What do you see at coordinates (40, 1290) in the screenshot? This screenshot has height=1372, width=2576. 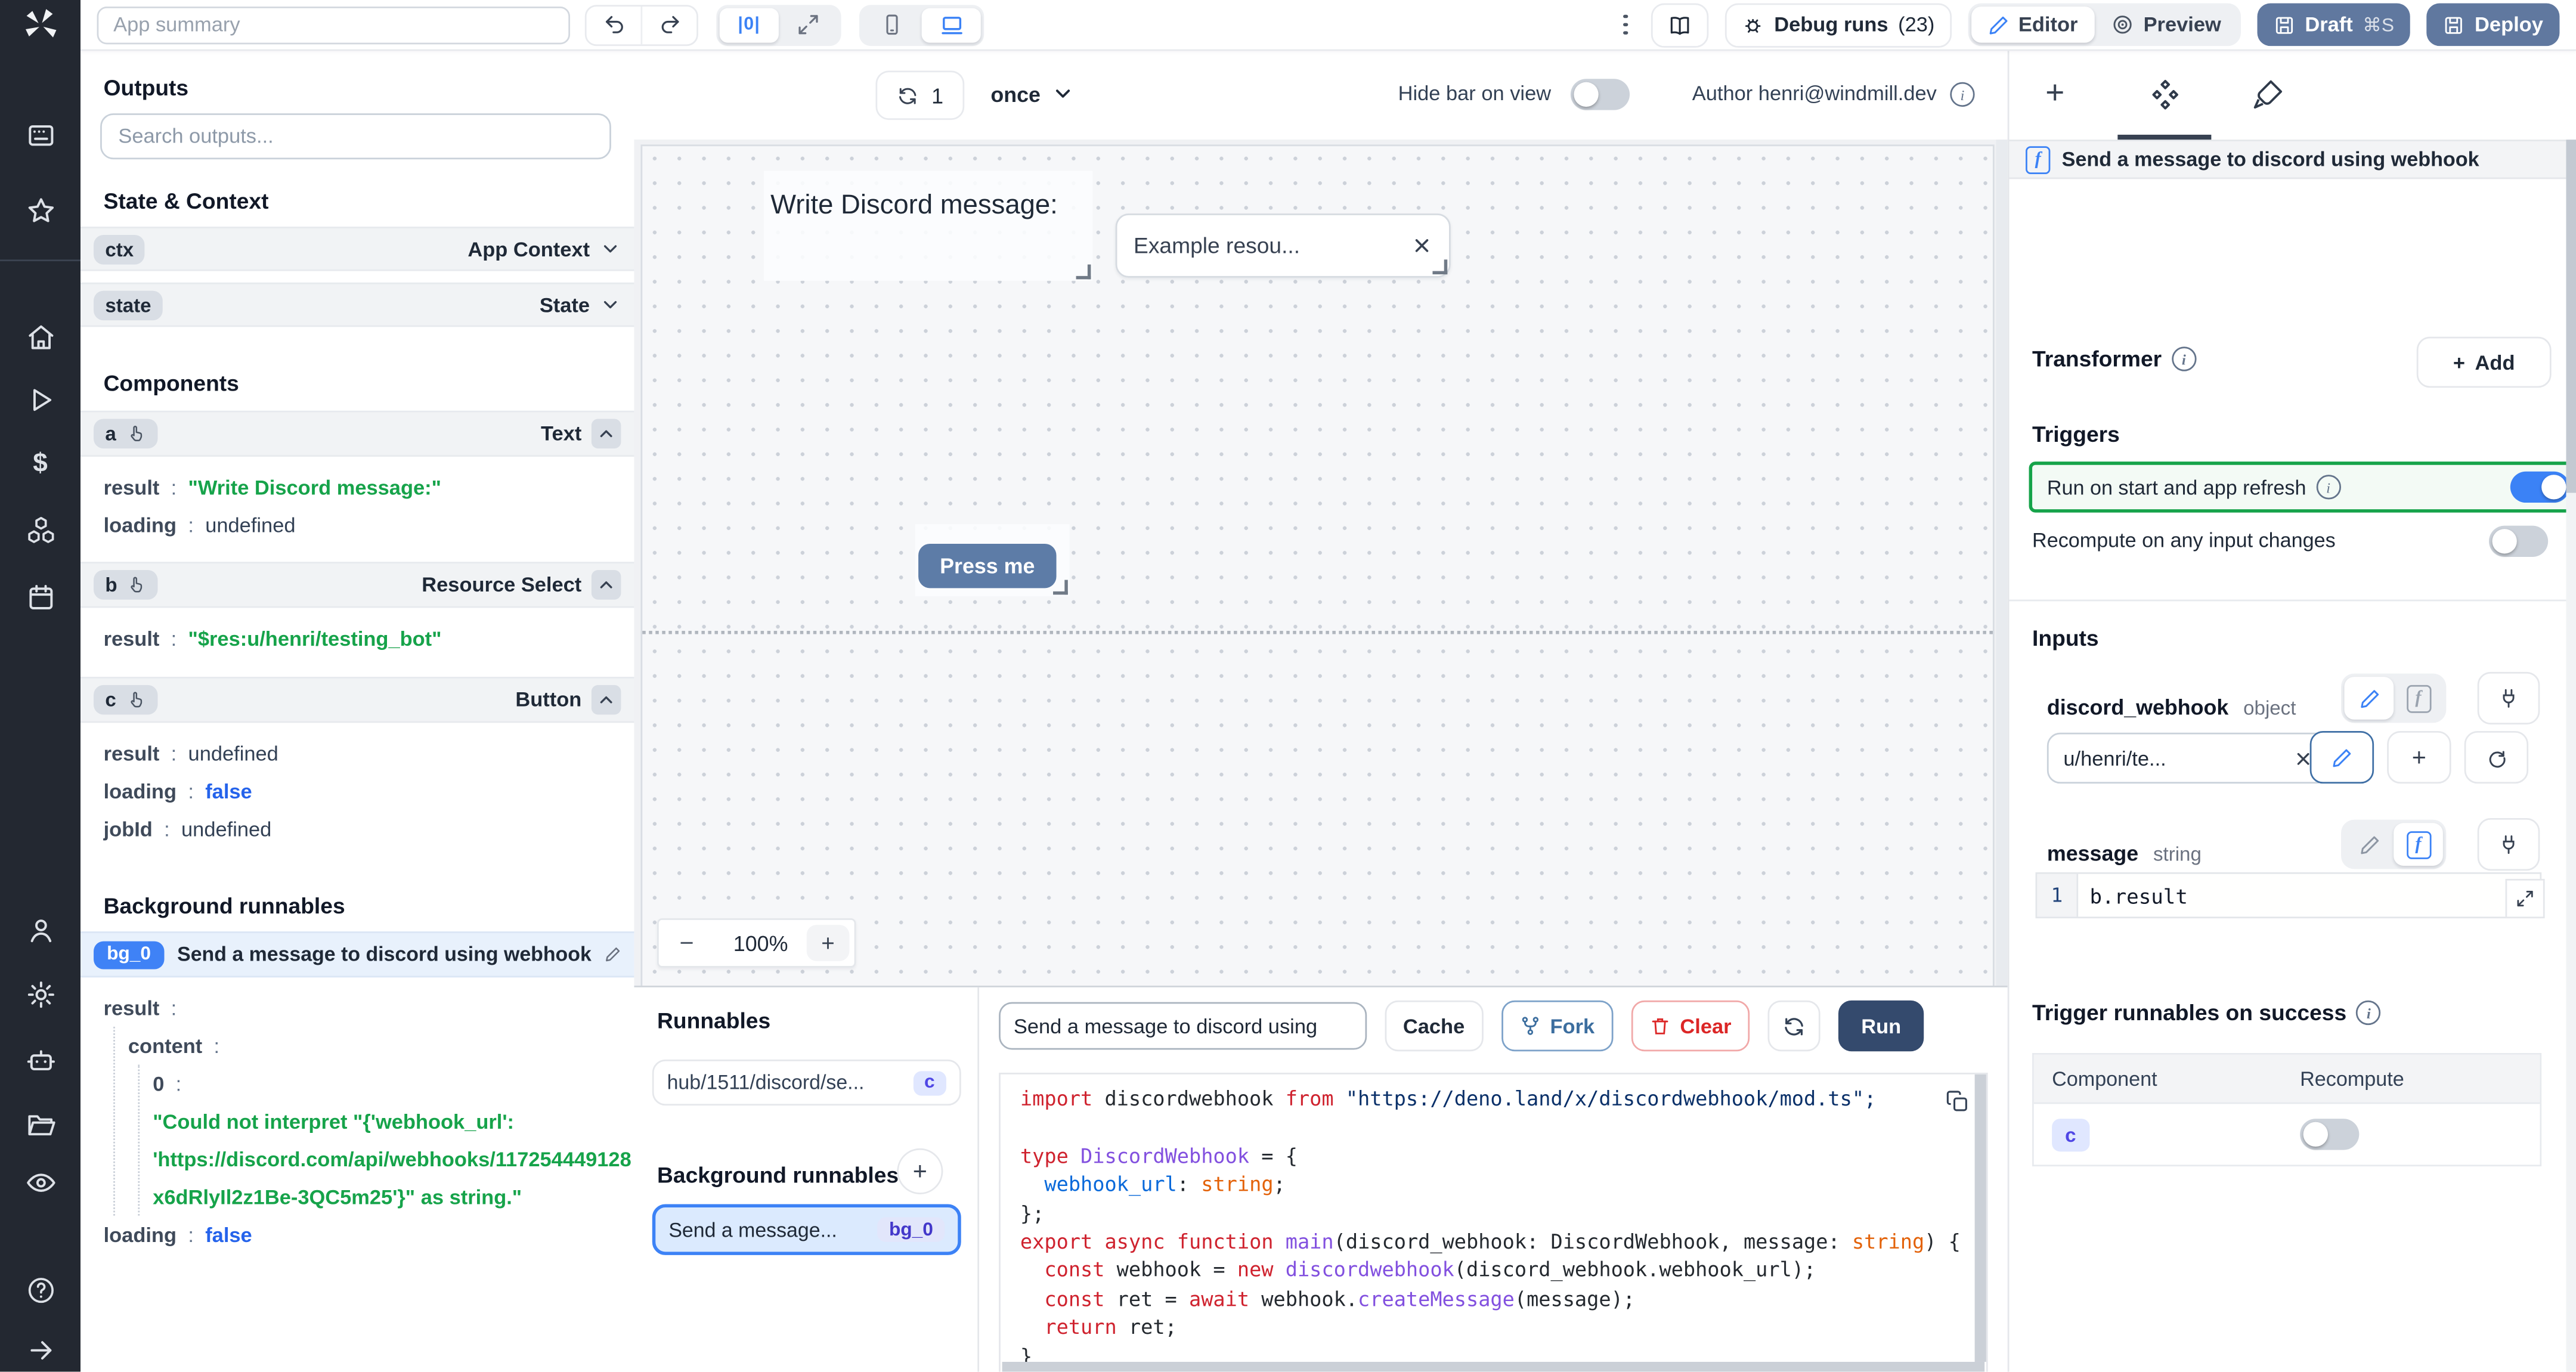 I see `help-icon` at bounding box center [40, 1290].